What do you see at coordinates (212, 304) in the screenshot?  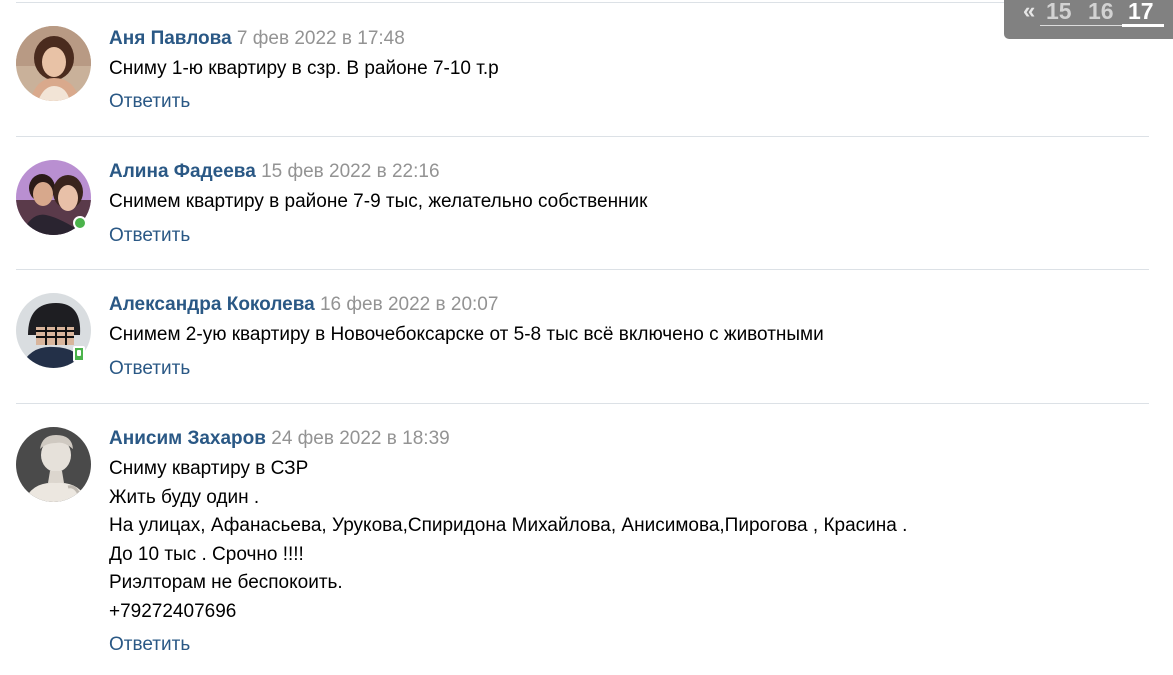 I see `author-link: Александра Коколева` at bounding box center [212, 304].